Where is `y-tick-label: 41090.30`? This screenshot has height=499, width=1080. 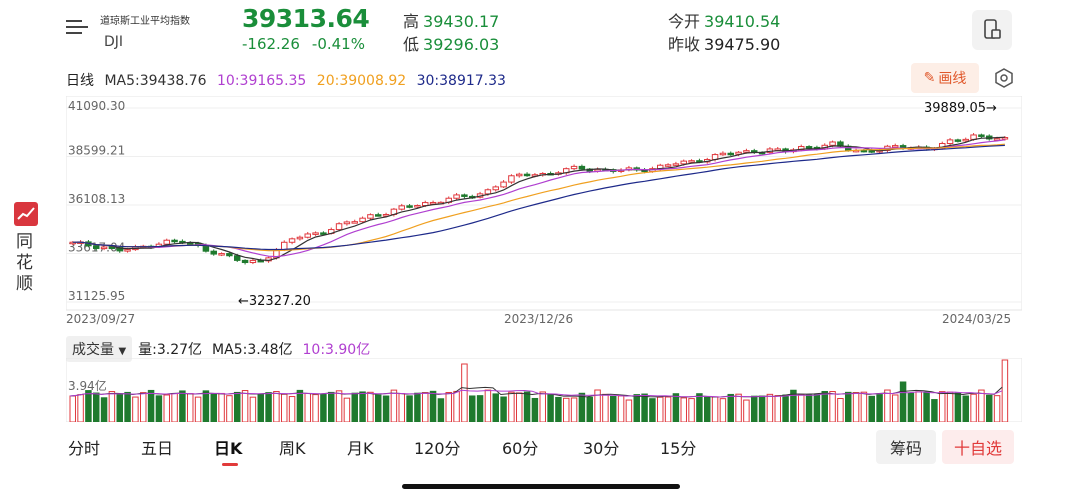 y-tick-label: 41090.30 is located at coordinates (96, 106).